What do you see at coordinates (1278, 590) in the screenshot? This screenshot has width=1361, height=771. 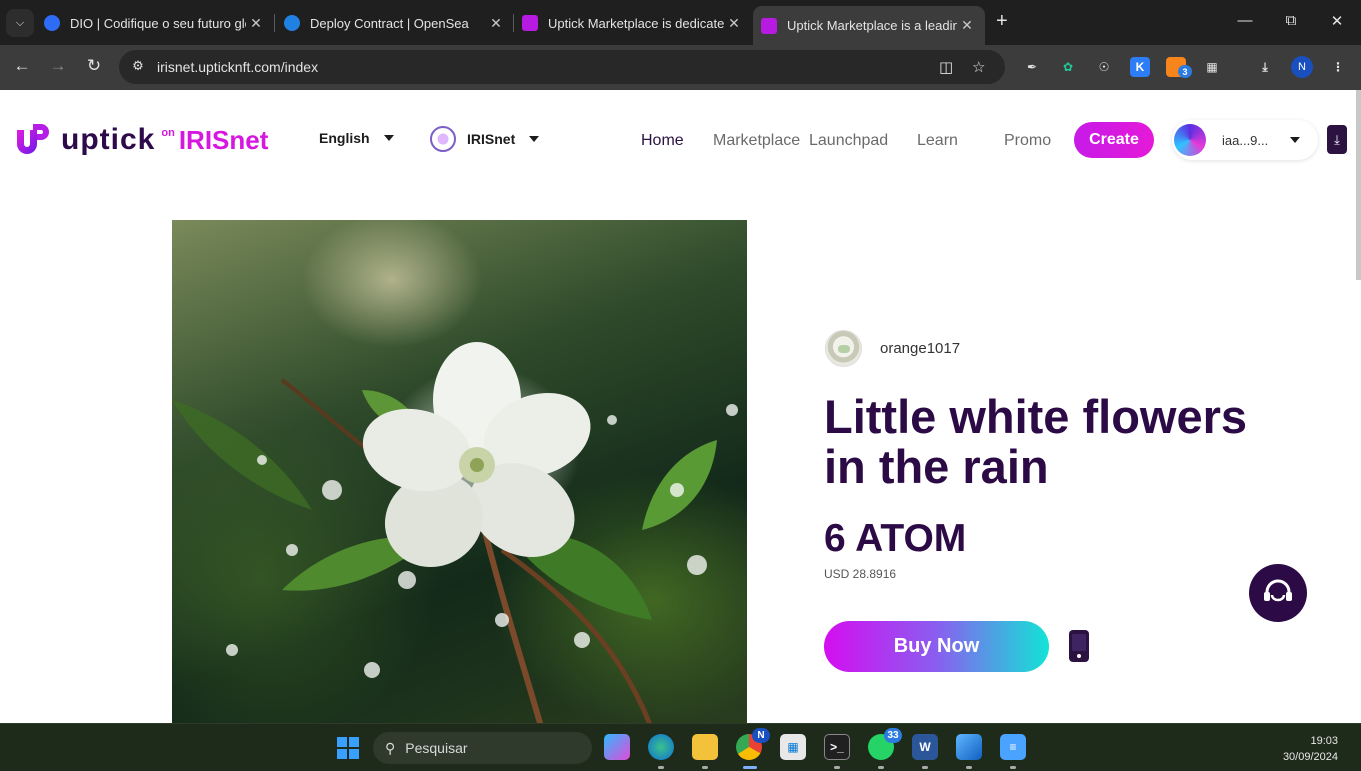 I see `headset-icon` at bounding box center [1278, 590].